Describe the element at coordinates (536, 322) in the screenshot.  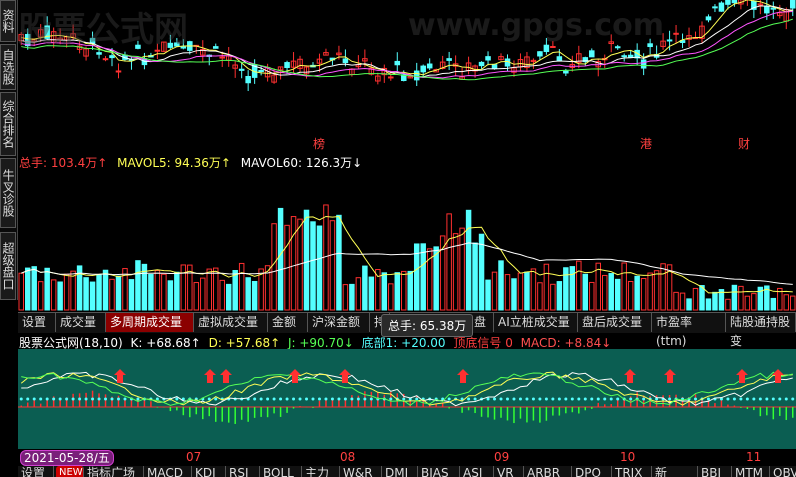
I see `tab-ai-volume: AI立桩成交量` at that location.